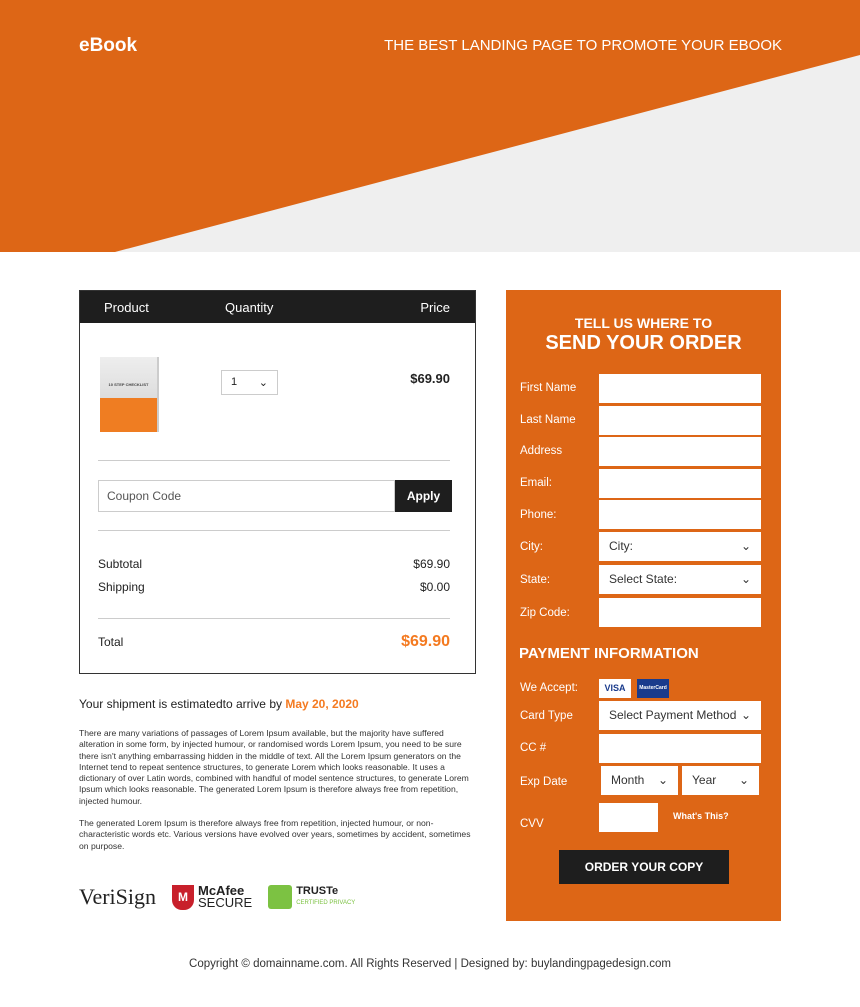 This screenshot has width=860, height=1007. I want to click on label-address: Address, so click(541, 451).